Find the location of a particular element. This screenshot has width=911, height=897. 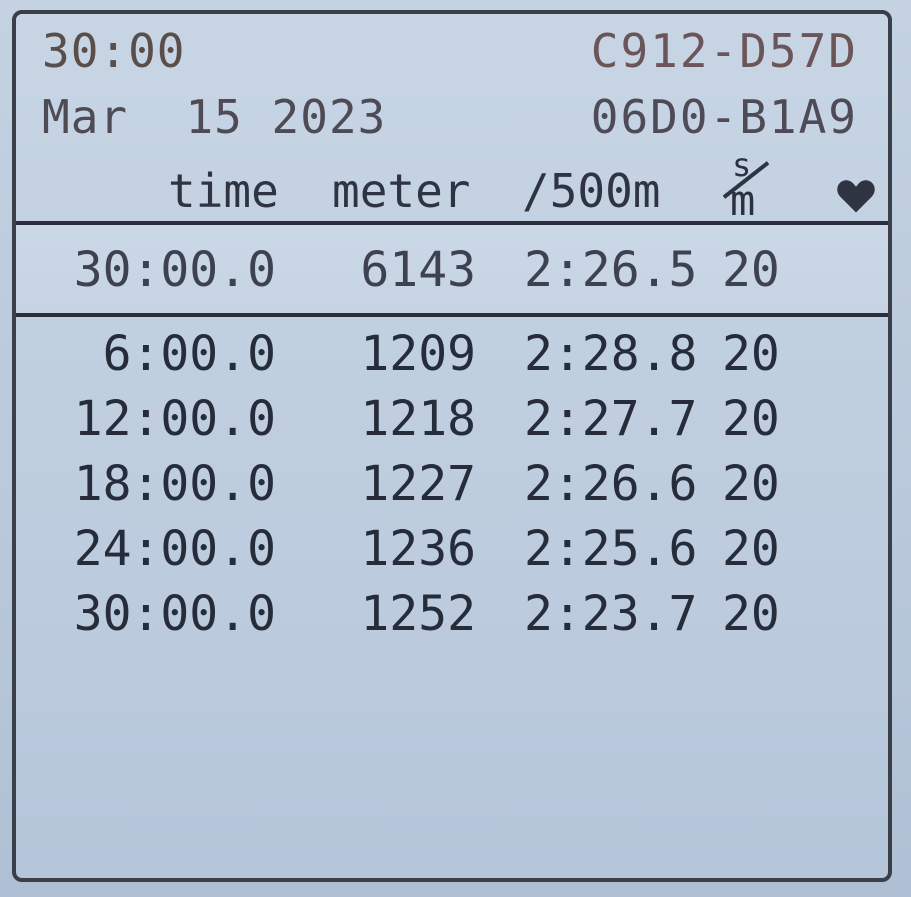

summary-split: 2:26.5 is located at coordinates (611, 270).